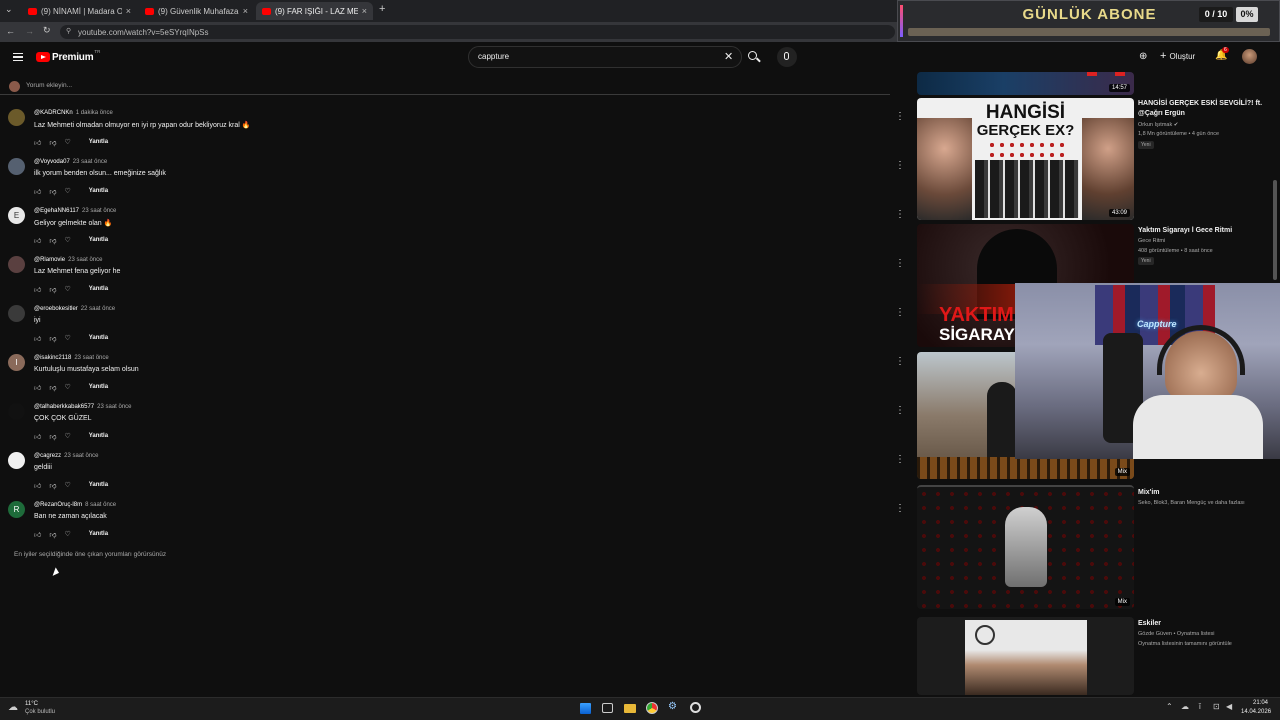  I want to click on view-full-playlist-link: Oynatma listesinin tamamını görüntüle, so click(1209, 644).